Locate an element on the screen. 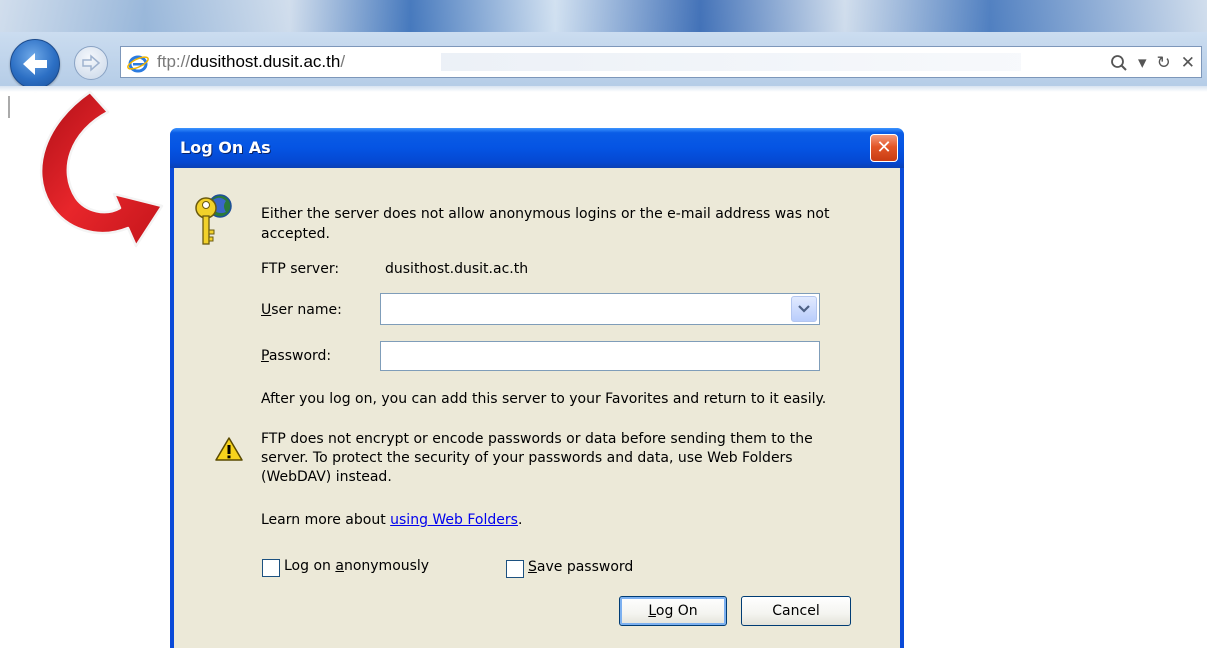 The width and height of the screenshot is (1207, 648). blurred-tabs-background is located at coordinates (731, 62).